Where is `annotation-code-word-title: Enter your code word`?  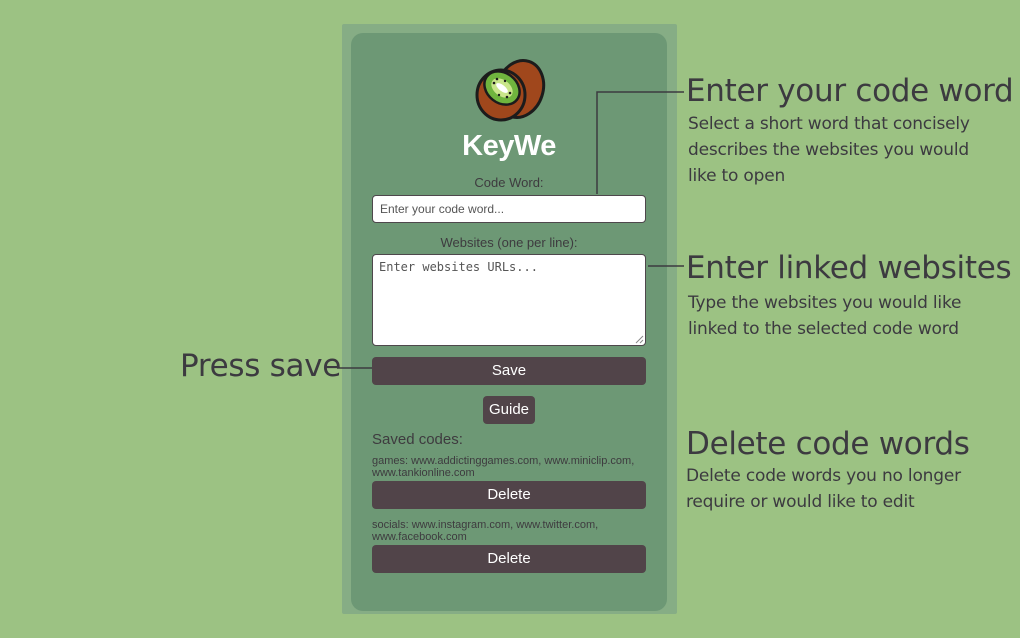
annotation-code-word-title: Enter your code word is located at coordinates (850, 91).